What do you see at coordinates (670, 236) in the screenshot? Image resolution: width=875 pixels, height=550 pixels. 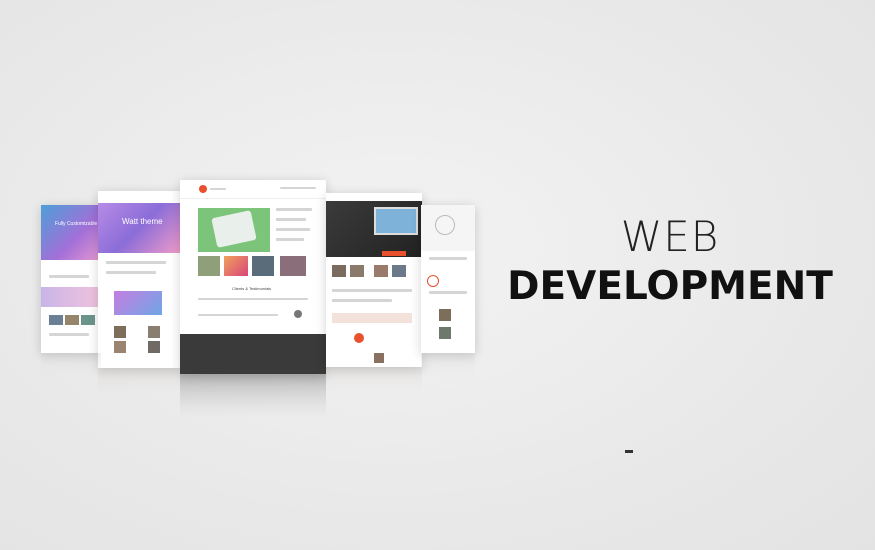 I see `headline-web: WEB` at bounding box center [670, 236].